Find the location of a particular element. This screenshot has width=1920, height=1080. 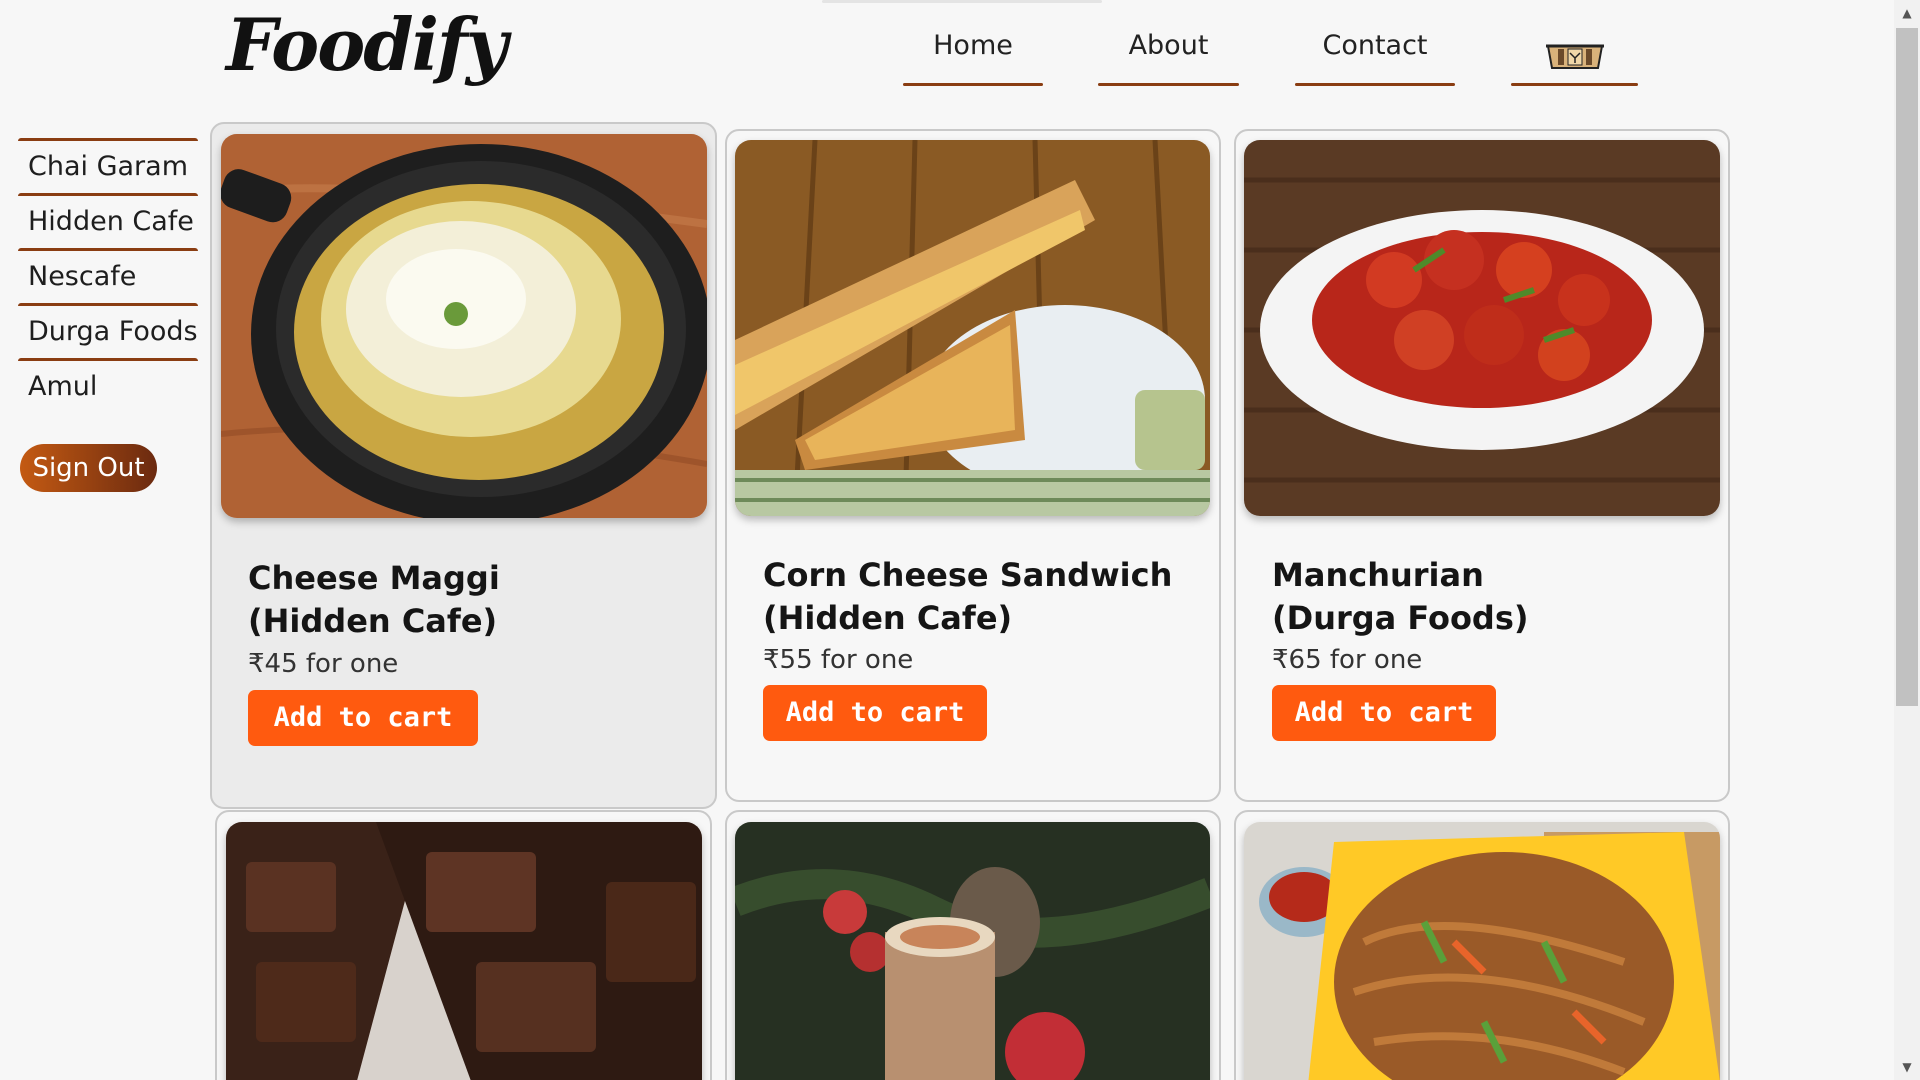

hakka-noodles-photo is located at coordinates (1482, 951).